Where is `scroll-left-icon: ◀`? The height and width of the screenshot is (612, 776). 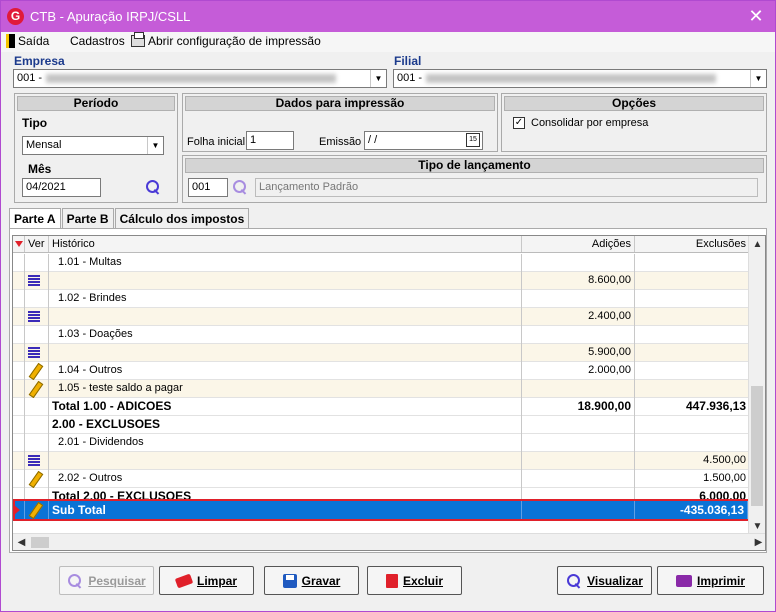
scroll-left-icon: ◀ is located at coordinates (21, 542).